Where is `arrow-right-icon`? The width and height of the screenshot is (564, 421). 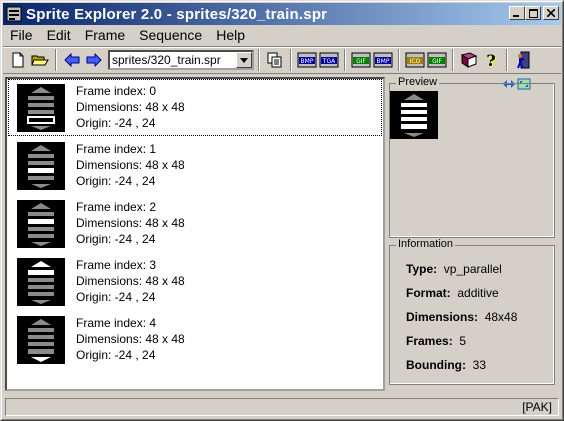
arrow-right-icon is located at coordinates (94, 60).